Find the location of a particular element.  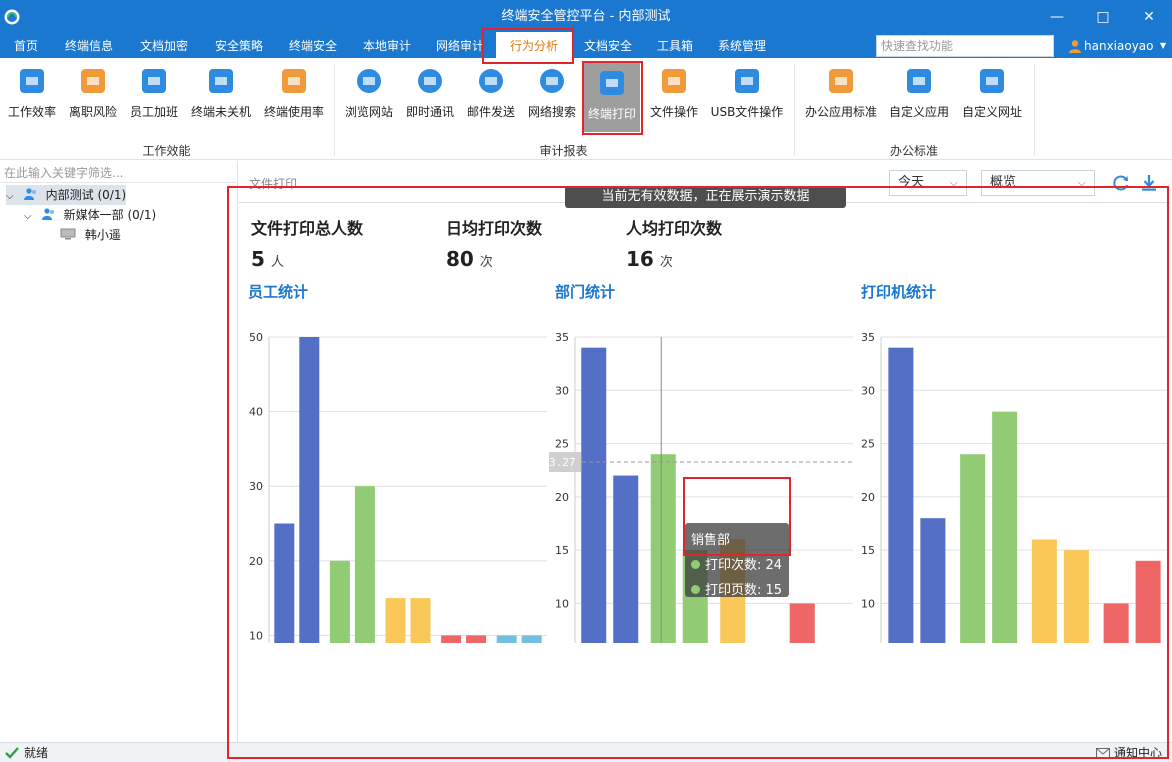

ribbon-button-1-0: 浏览网站 is located at coordinates (369, 100).